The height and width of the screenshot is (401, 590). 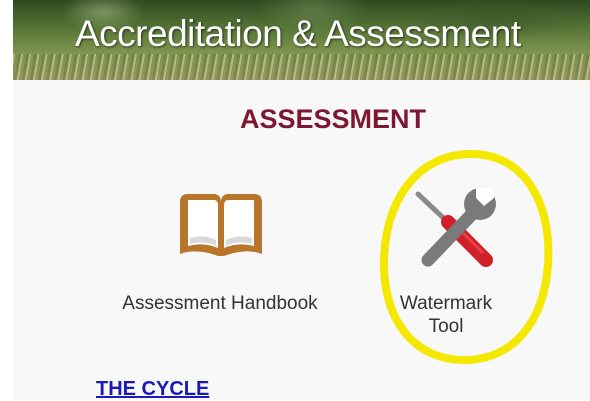 What do you see at coordinates (298, 33) in the screenshot?
I see `banner-title: Accreditation & Assessment` at bounding box center [298, 33].